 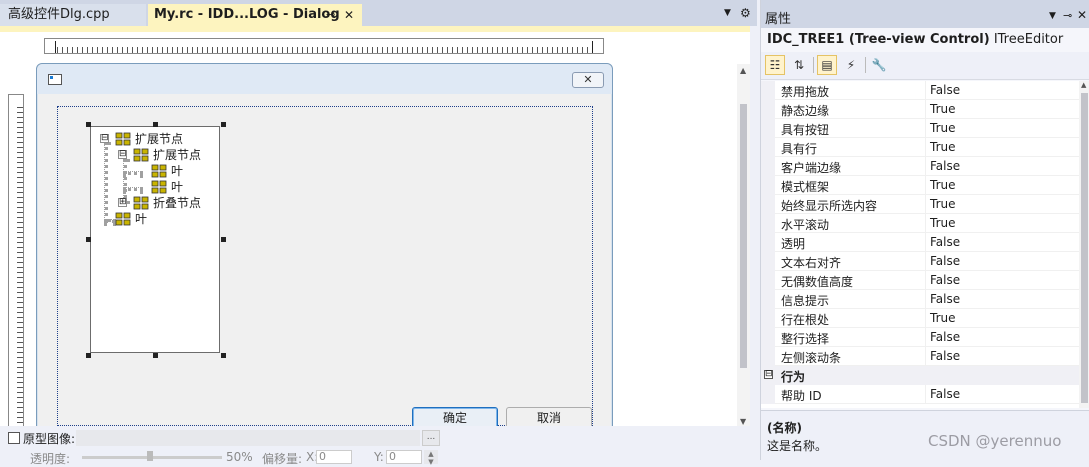 I want to click on tree-view-control: ⊟ 扩展节点 ⊟ 扩展节点 叶 叶 ⊞ 折叠节点 叶, so click(x=155, y=239).